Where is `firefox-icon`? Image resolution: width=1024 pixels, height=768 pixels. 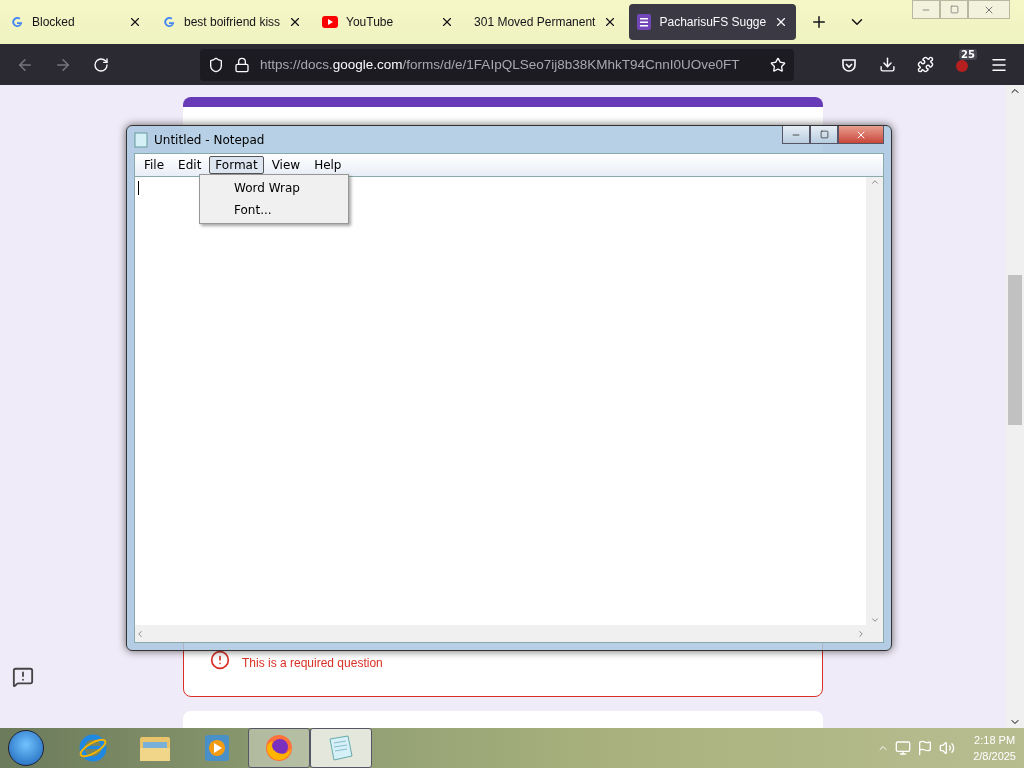 firefox-icon is located at coordinates (279, 748).